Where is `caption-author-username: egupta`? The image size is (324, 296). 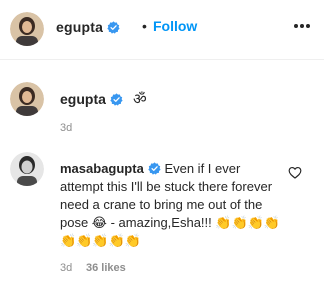 caption-author-username: egupta is located at coordinates (91, 99).